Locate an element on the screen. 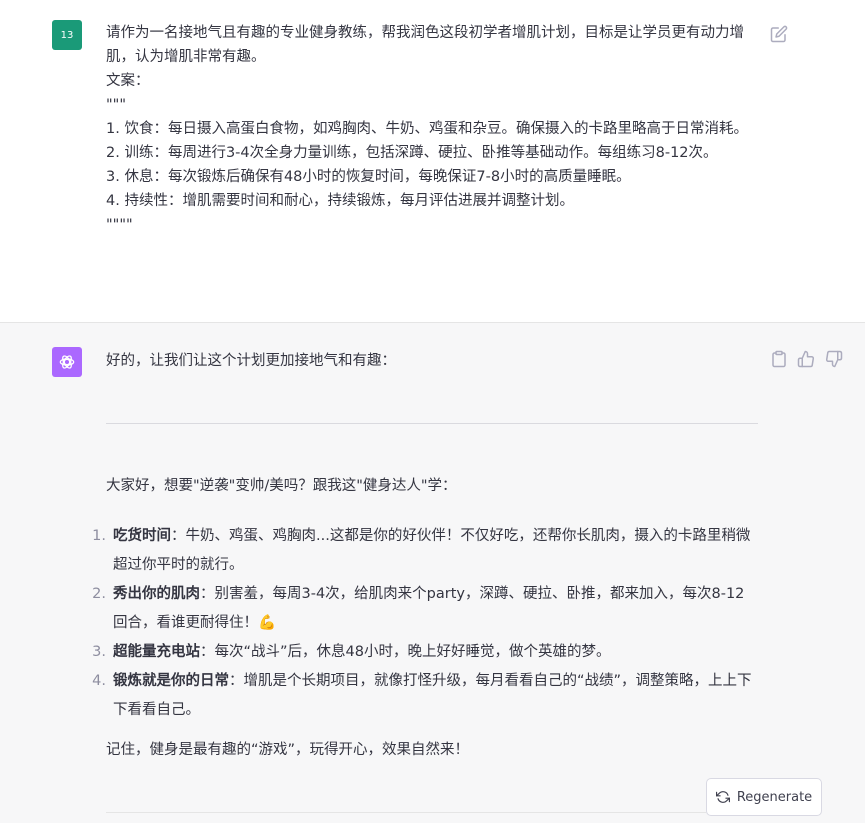  regenerate-button: Regenerate is located at coordinates (764, 797).